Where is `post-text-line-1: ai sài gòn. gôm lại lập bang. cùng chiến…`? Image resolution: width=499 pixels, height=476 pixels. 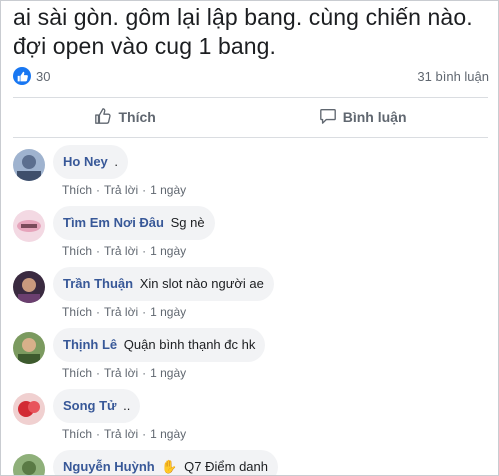 post-text-line-1: ai sài gòn. gôm lại lập bang. cùng chiến… is located at coordinates (243, 17).